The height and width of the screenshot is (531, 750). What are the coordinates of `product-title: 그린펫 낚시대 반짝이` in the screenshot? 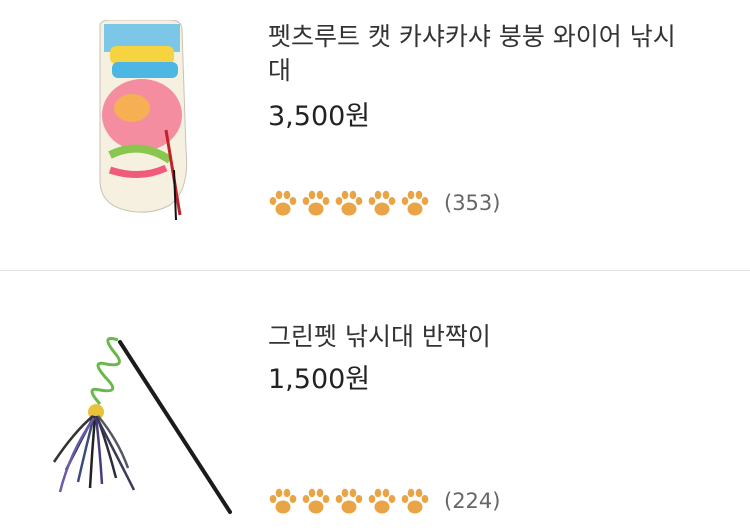 It's located at (483, 337).